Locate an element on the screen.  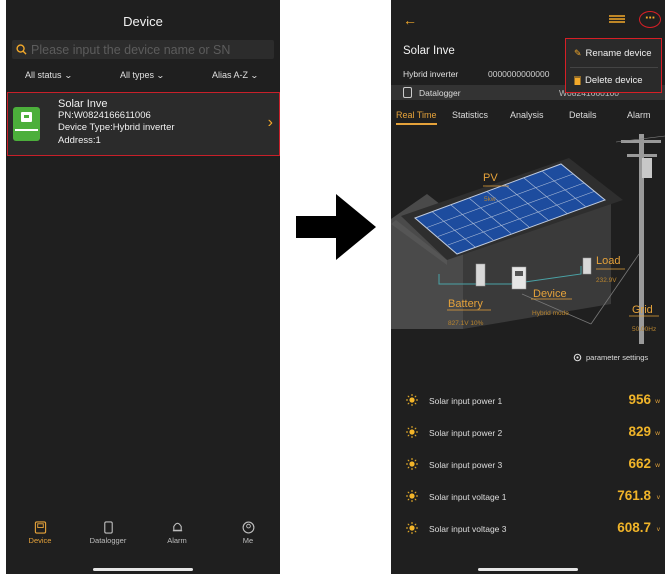
filter-row: All status ⌄ All types ⌄ Alias A-Z ⌄ is located at coordinates (143, 77).